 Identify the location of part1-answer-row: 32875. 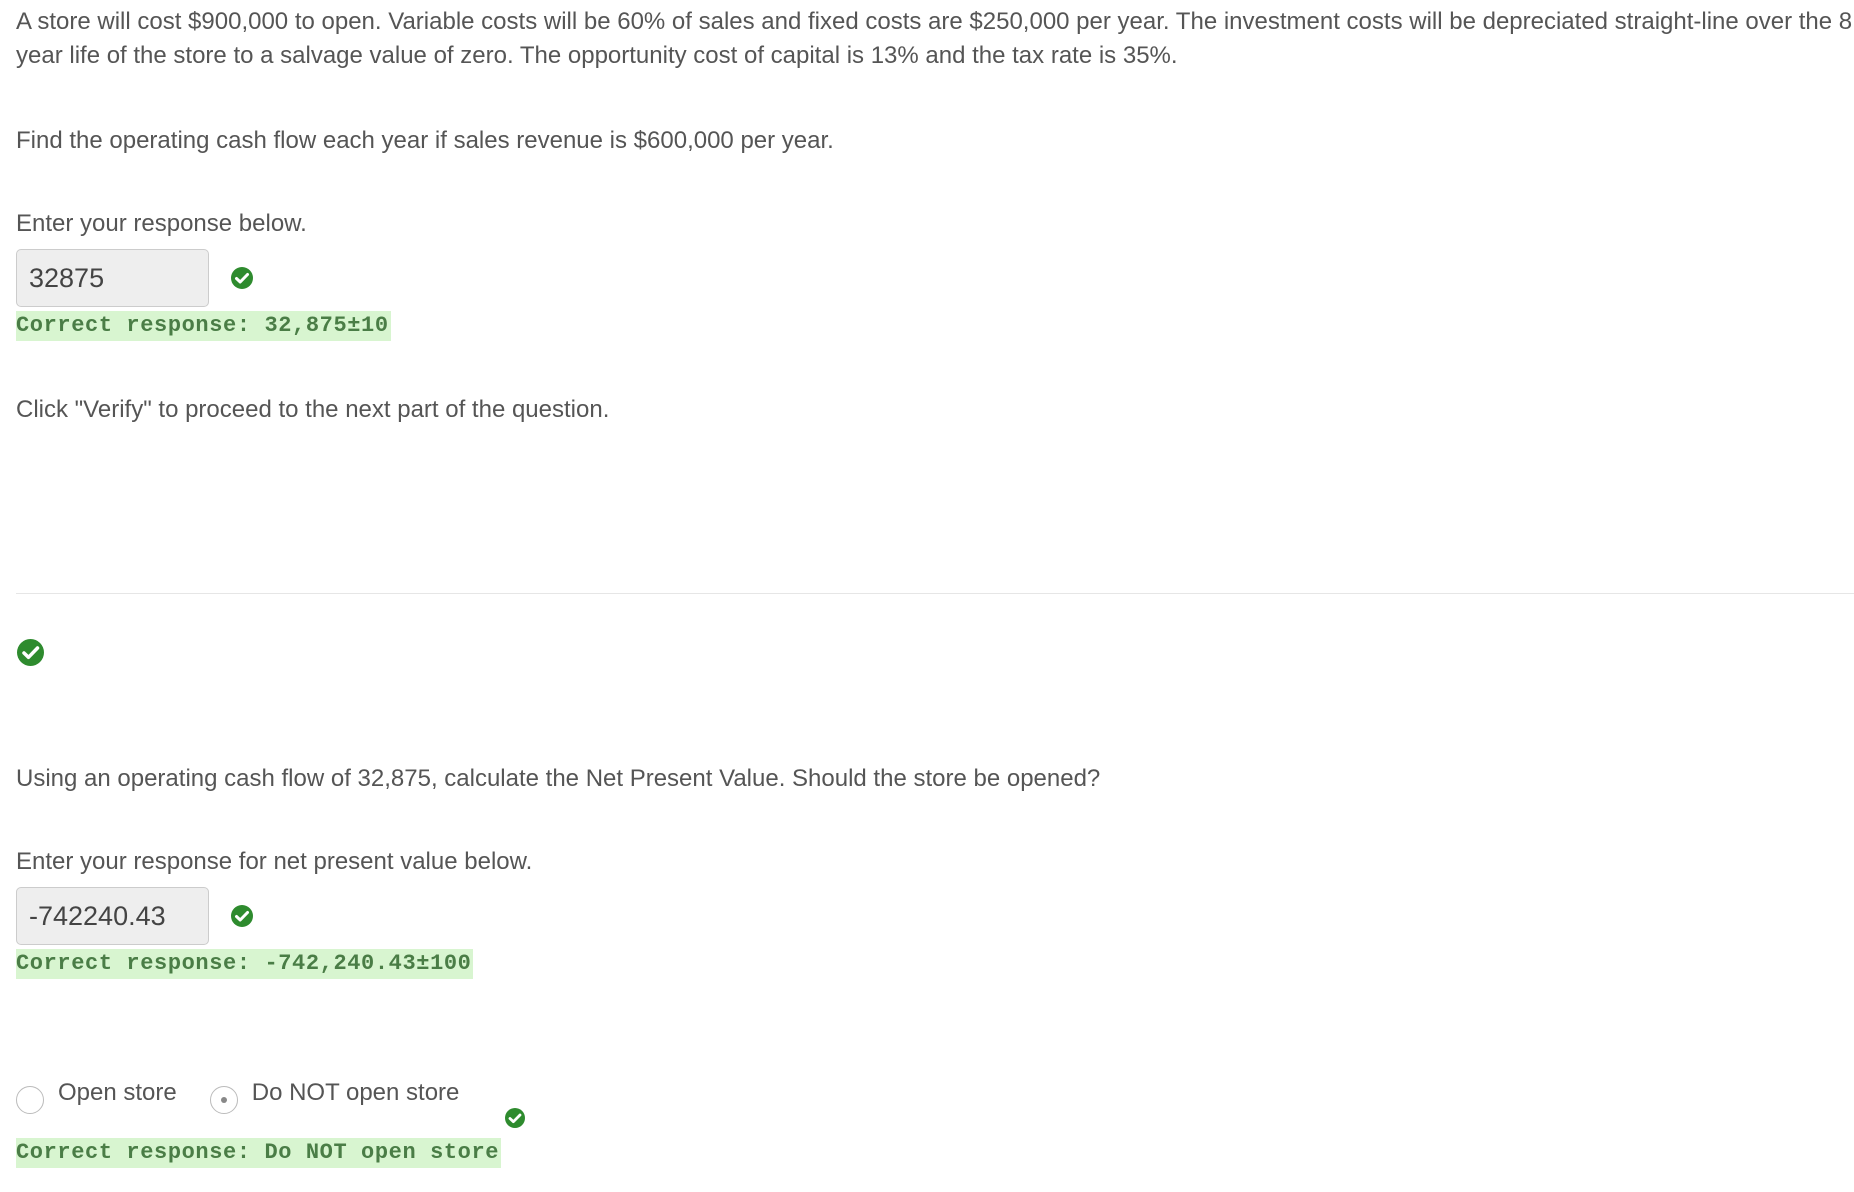
(135, 278).